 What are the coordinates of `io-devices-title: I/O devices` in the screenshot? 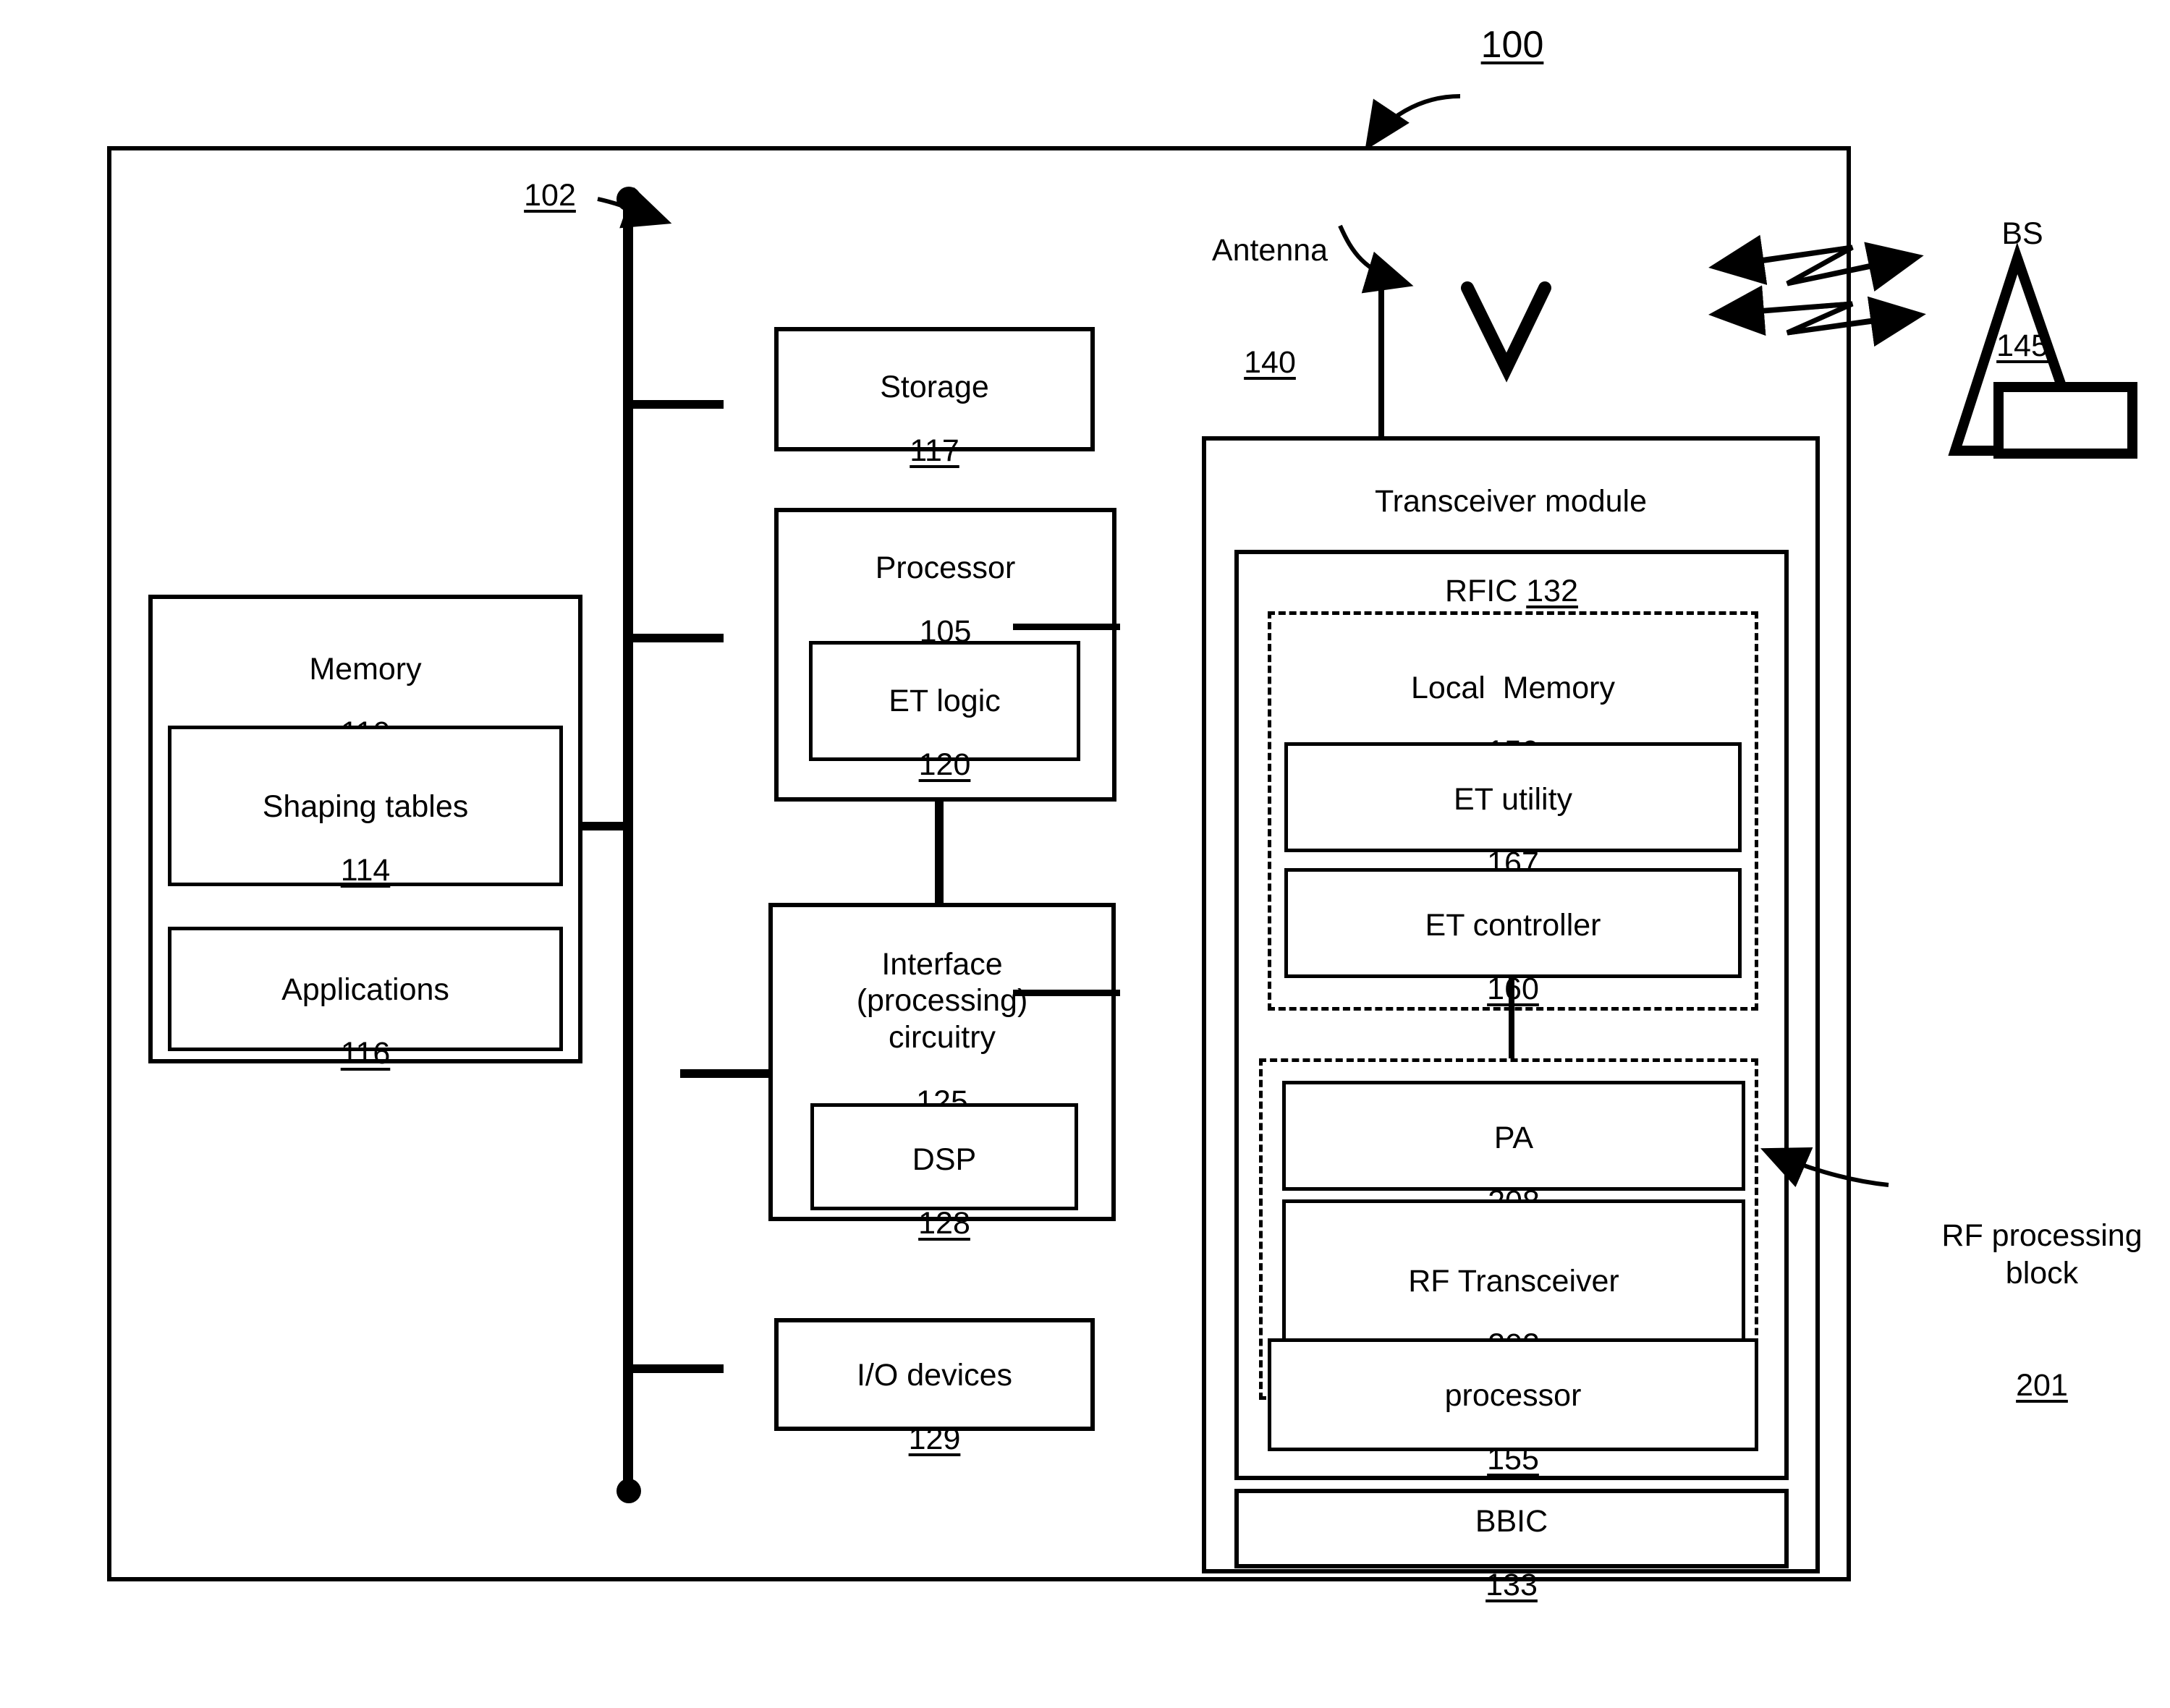 It's located at (934, 1375).